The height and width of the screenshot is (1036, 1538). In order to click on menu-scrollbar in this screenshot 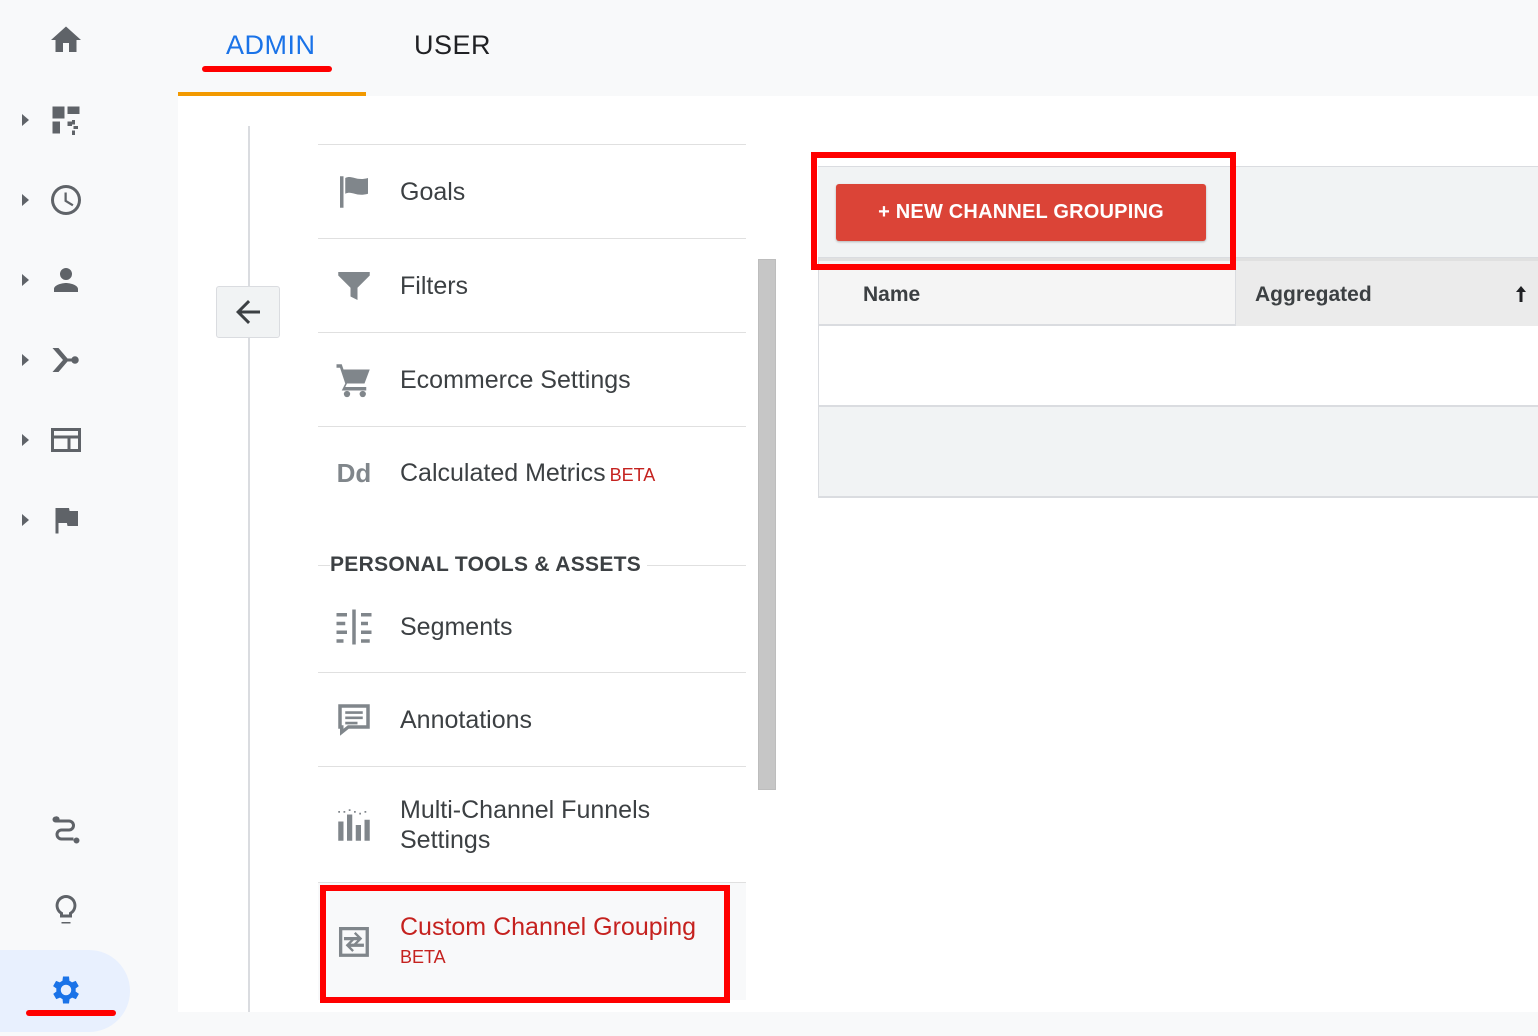, I will do `click(767, 524)`.